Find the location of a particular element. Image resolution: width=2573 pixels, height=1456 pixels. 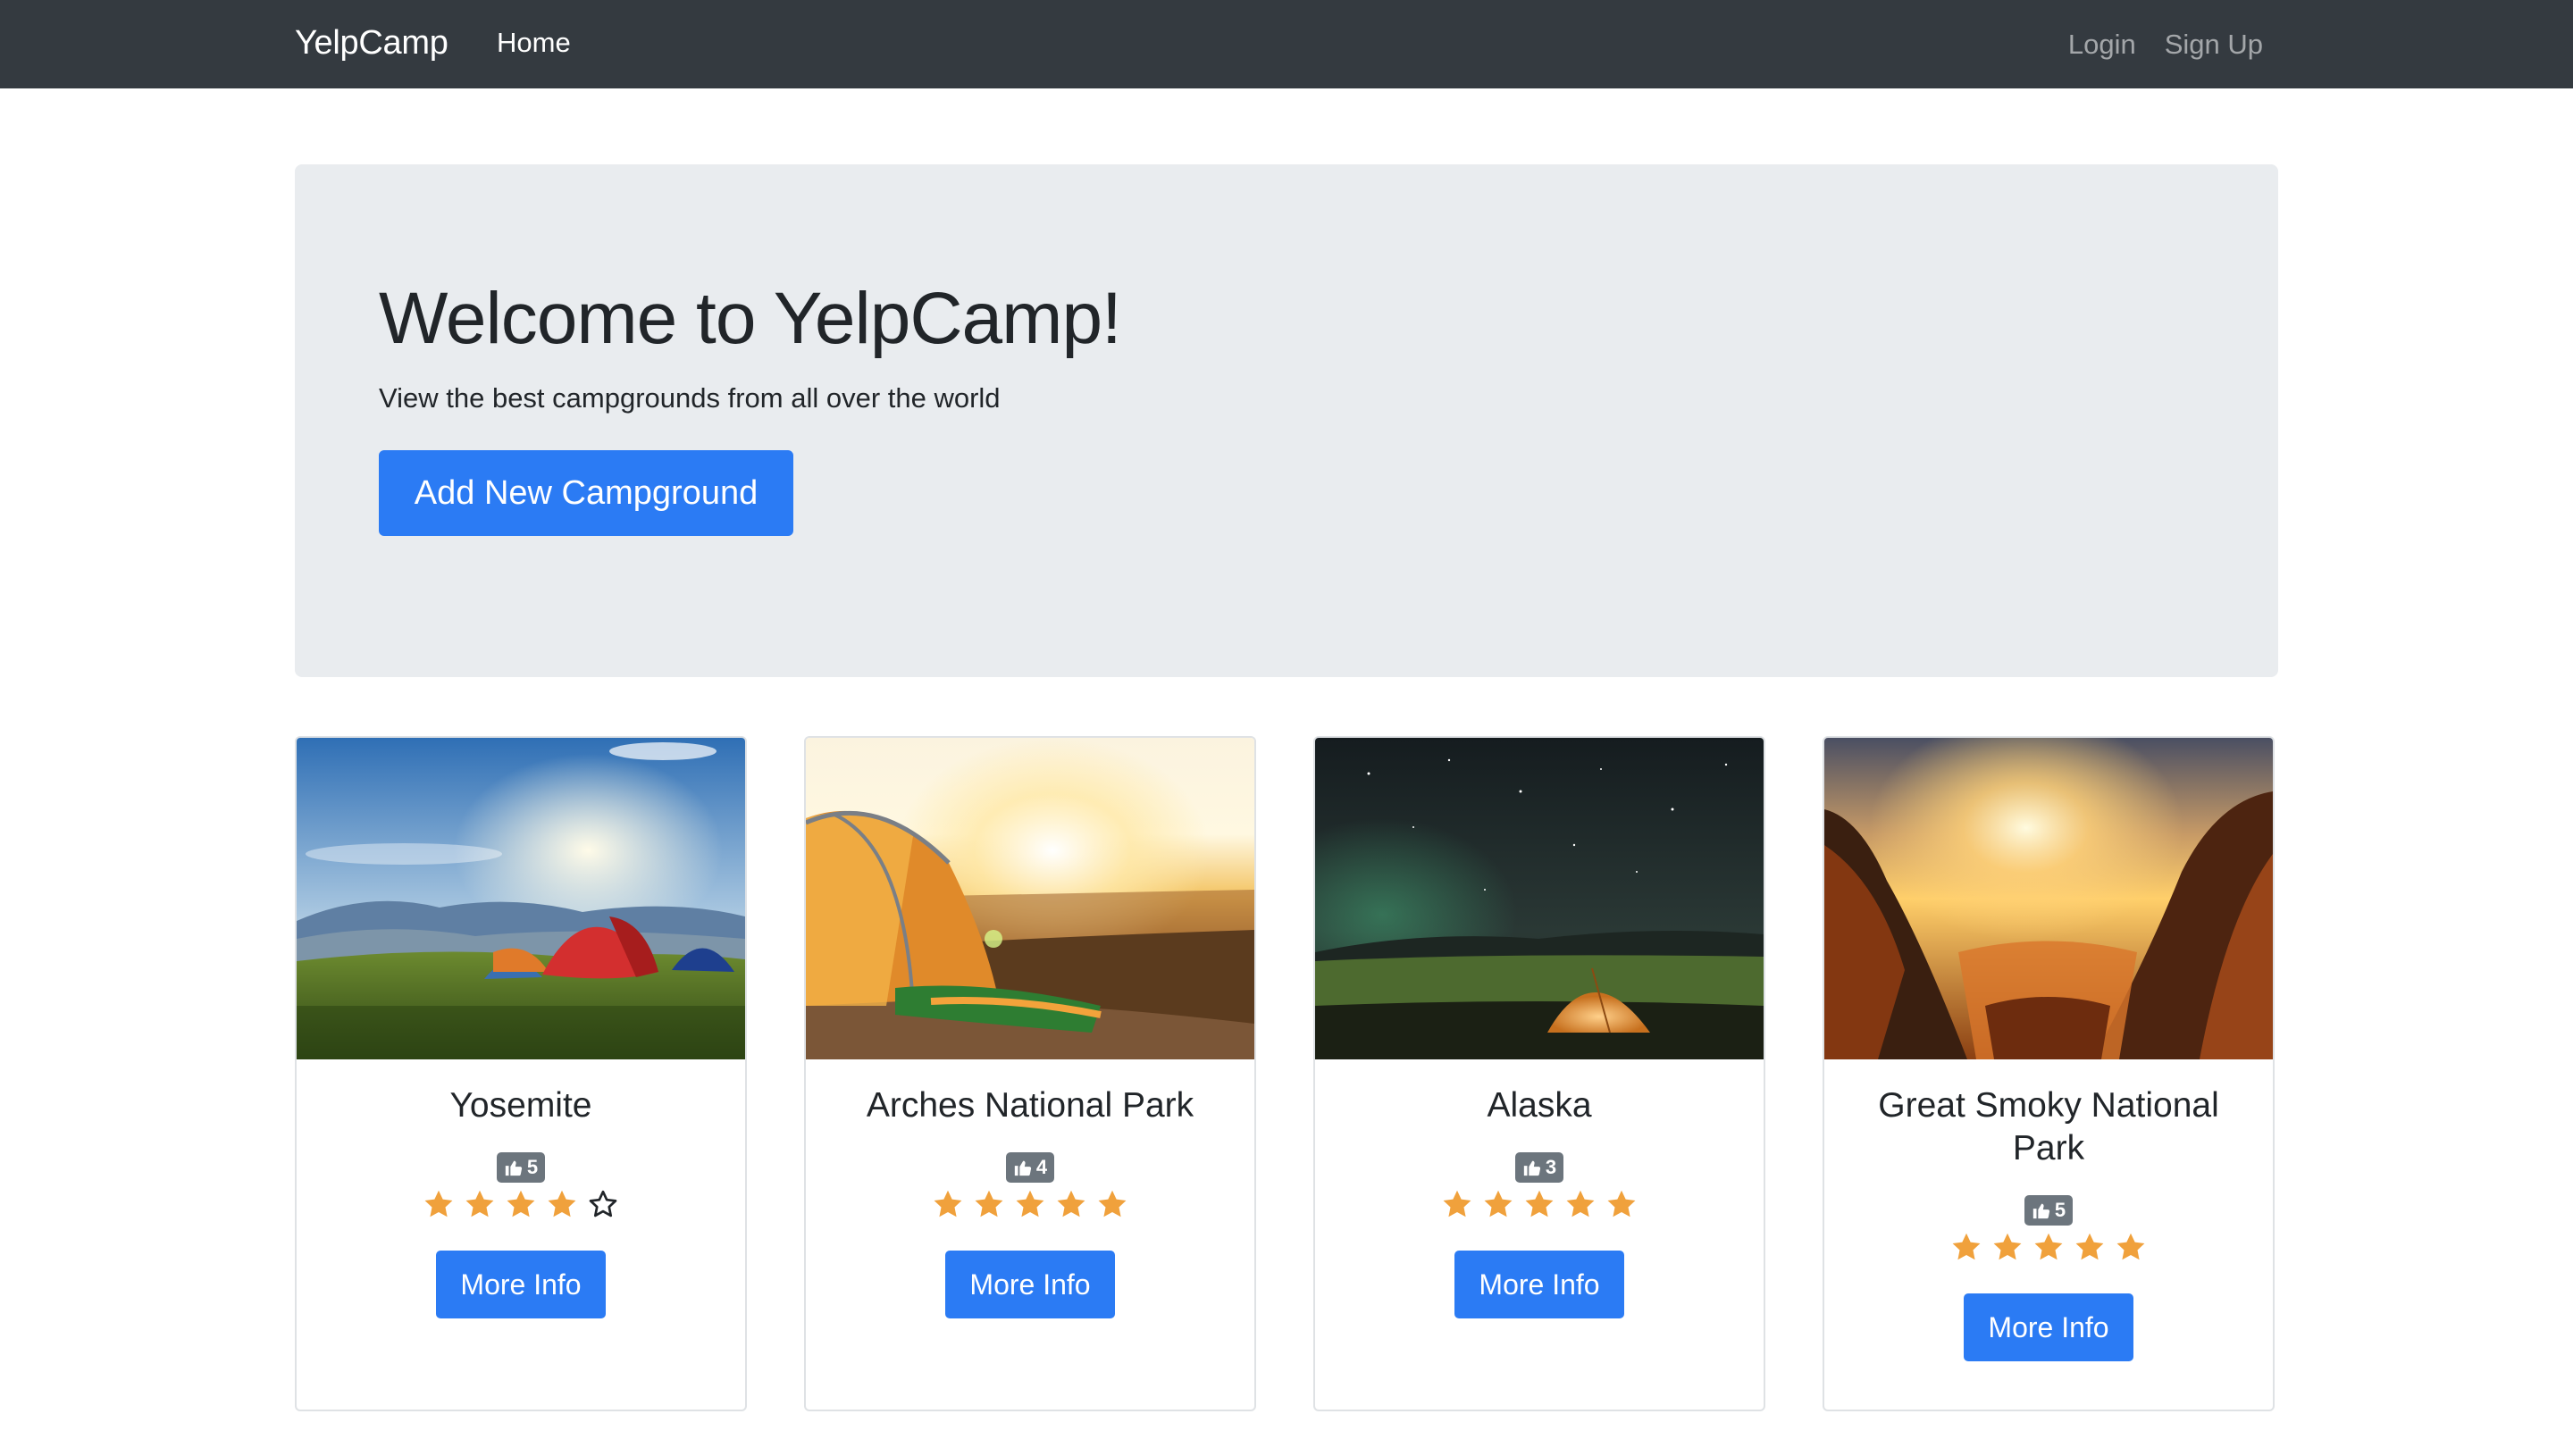

campground-card: Yosemite 5 More Info is located at coordinates (521, 1073).